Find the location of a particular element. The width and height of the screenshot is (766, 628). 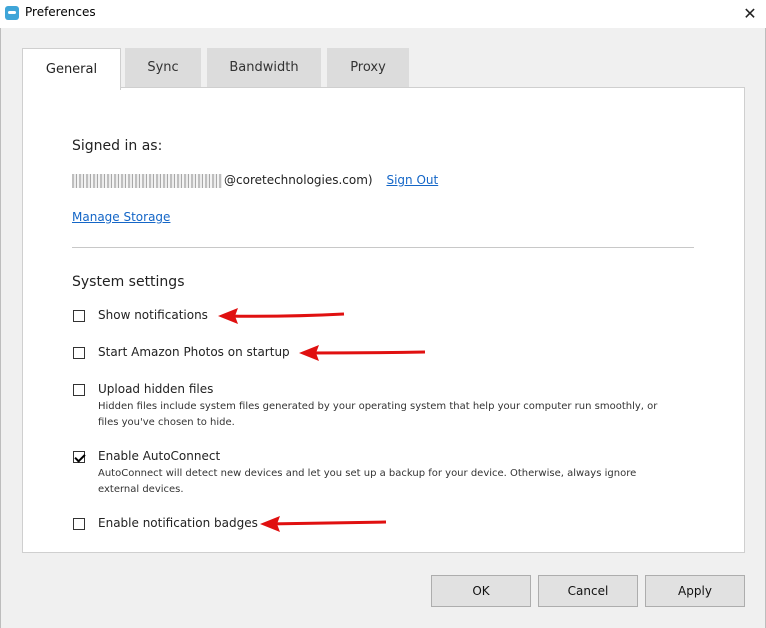

title-bar: Preferences ✕ is located at coordinates (383, 14).